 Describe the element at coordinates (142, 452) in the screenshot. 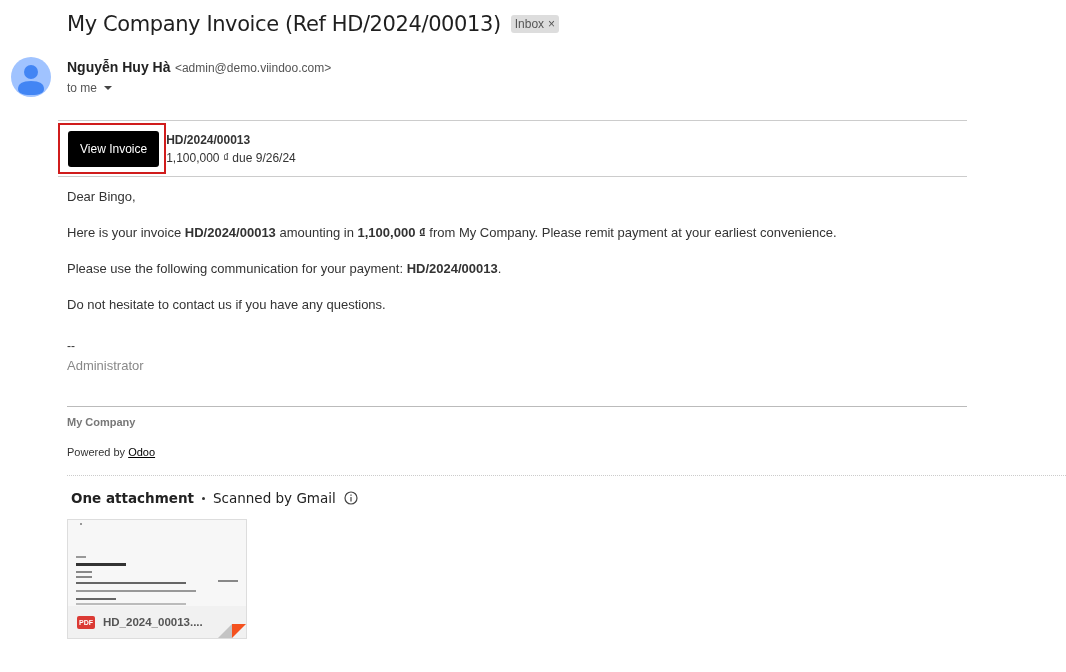

I see `odoo-link: Odoo` at that location.